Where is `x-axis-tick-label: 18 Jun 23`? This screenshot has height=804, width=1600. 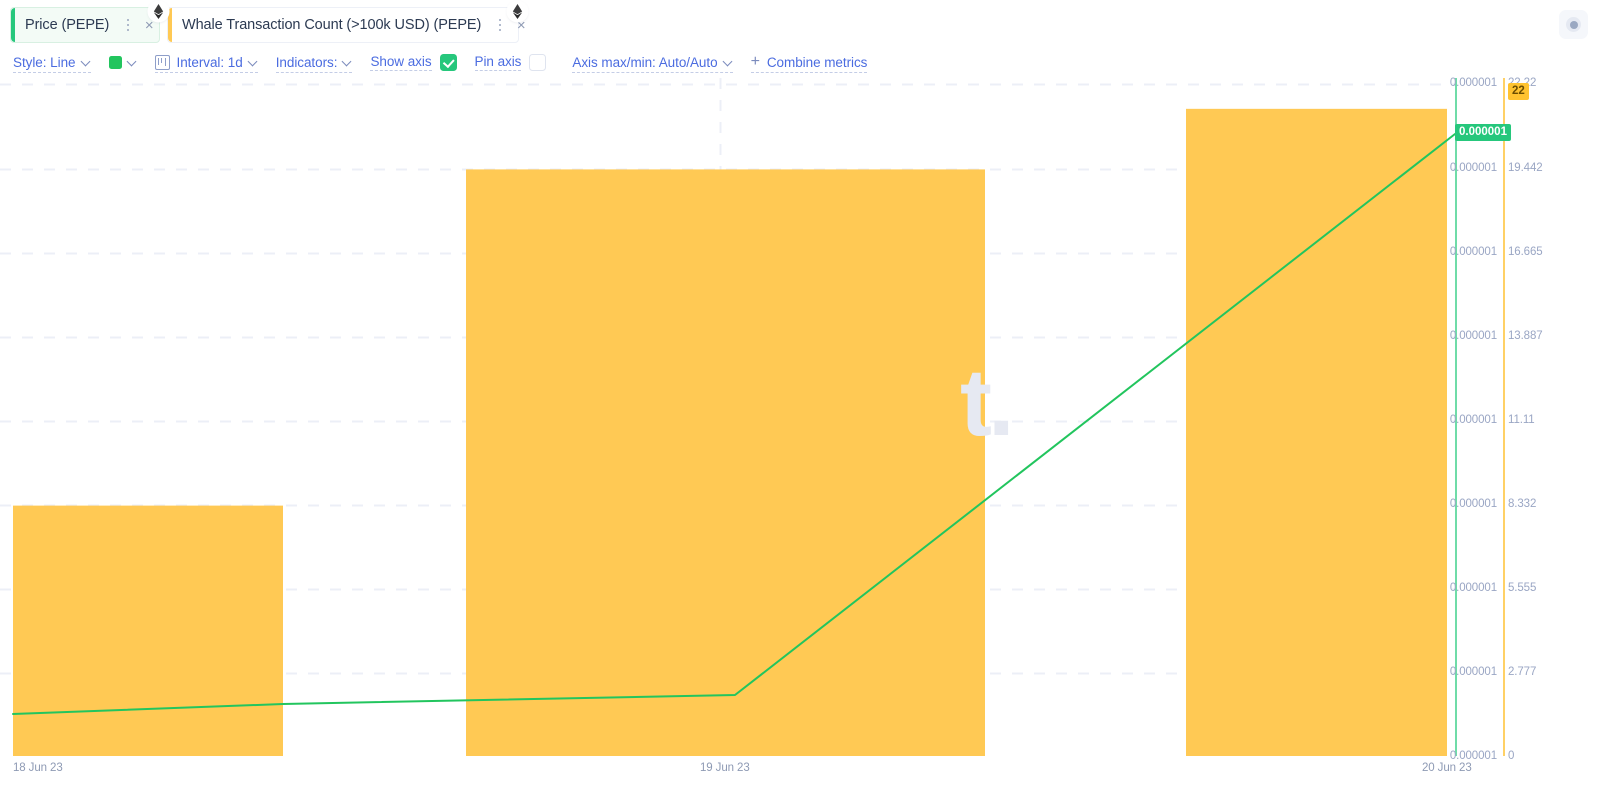 x-axis-tick-label: 18 Jun 23 is located at coordinates (38, 768).